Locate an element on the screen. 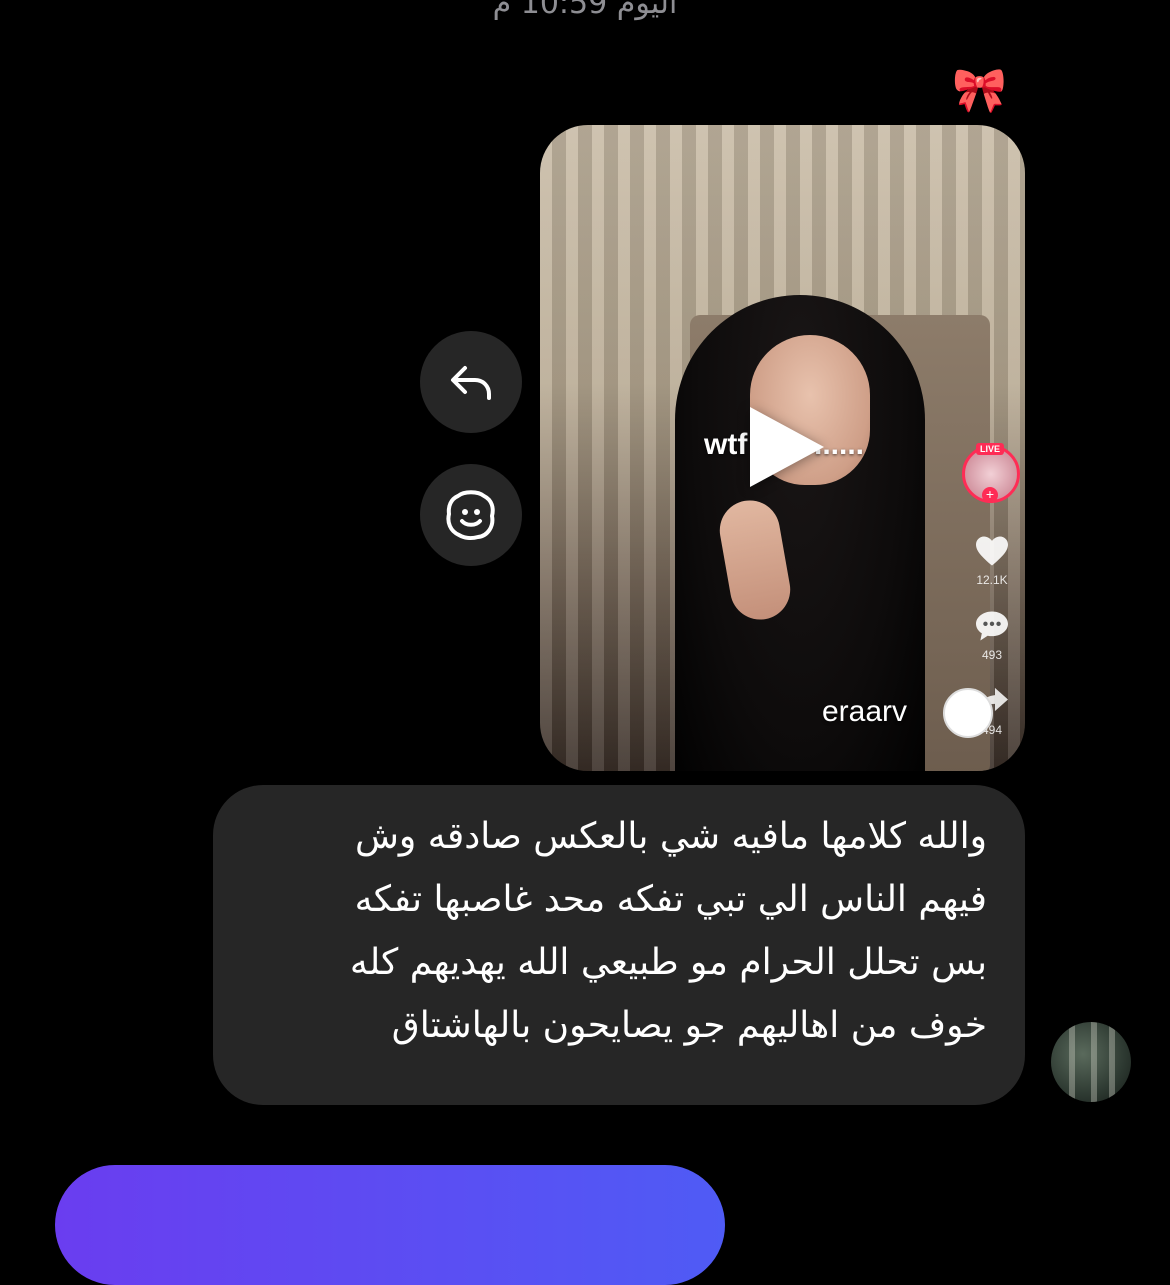 The image size is (1170, 1285). message-timestamp: اليوم 10:59 م is located at coordinates (585, 10).